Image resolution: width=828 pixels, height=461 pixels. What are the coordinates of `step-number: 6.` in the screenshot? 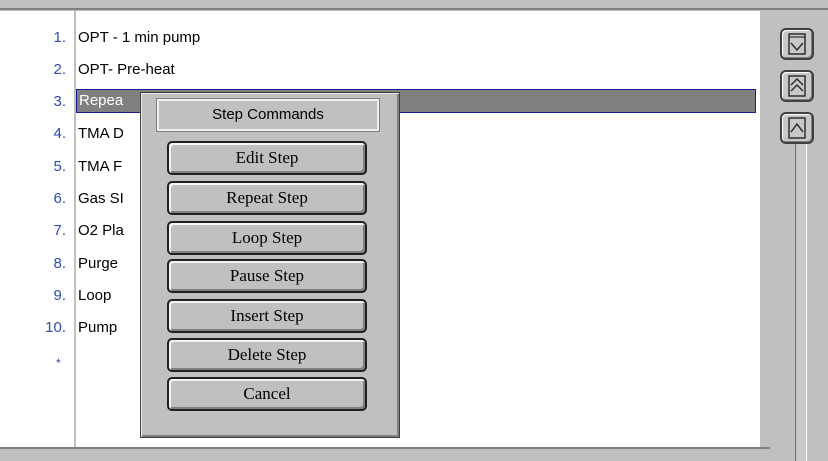 It's located at (59, 198).